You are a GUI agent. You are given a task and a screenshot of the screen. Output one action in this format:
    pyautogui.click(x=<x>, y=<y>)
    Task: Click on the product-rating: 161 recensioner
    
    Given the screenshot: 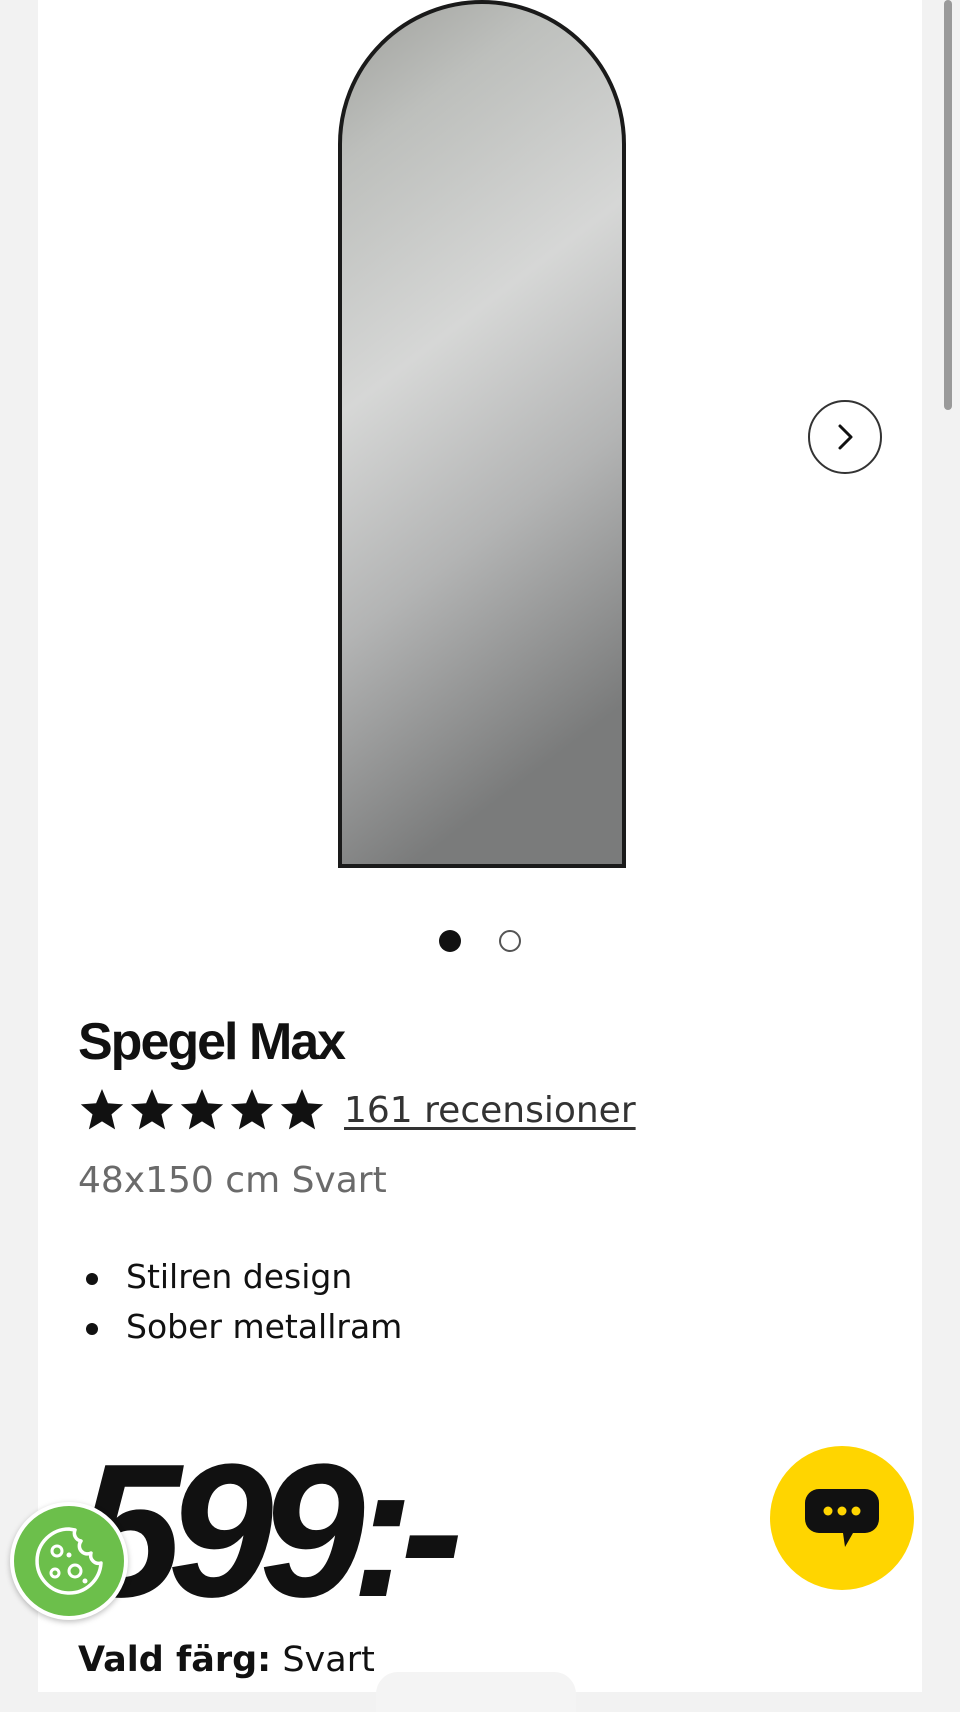 What is the action you would take?
    pyautogui.click(x=357, y=1110)
    